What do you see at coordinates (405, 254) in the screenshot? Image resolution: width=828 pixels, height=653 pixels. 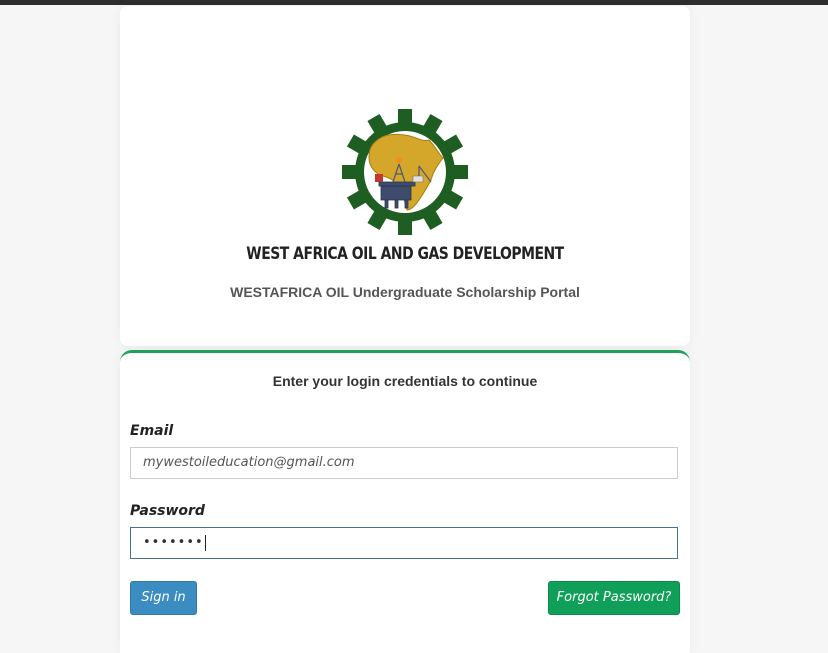 I see `organization-name: WEST AFRICA OIL AND GAS DEVELOPMENT` at bounding box center [405, 254].